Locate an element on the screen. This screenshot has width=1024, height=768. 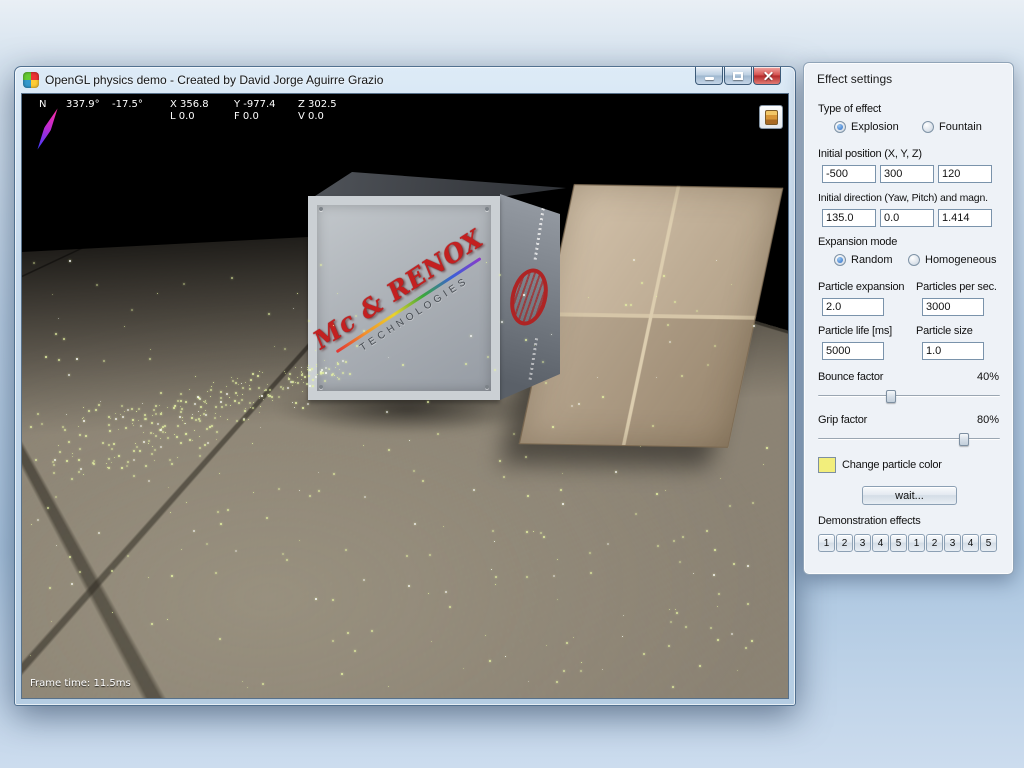
initial-position-label: Initial position (X, Y, Z) is located at coordinates (870, 154).